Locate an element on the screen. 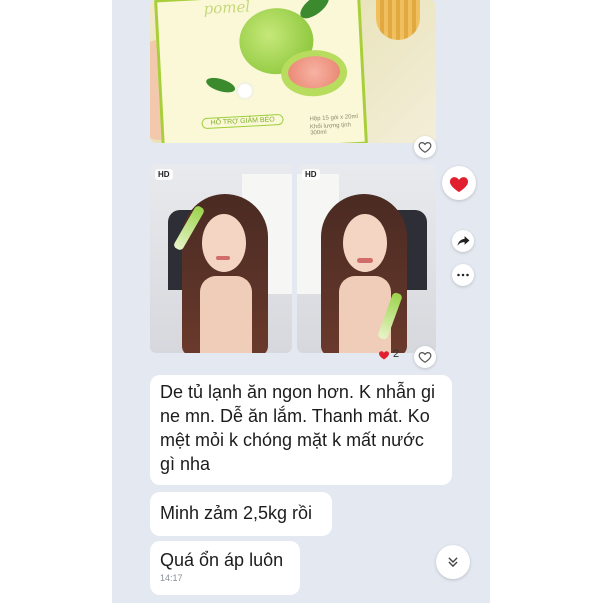 The height and width of the screenshot is (603, 603). reaction-count: 2 is located at coordinates (396, 354).